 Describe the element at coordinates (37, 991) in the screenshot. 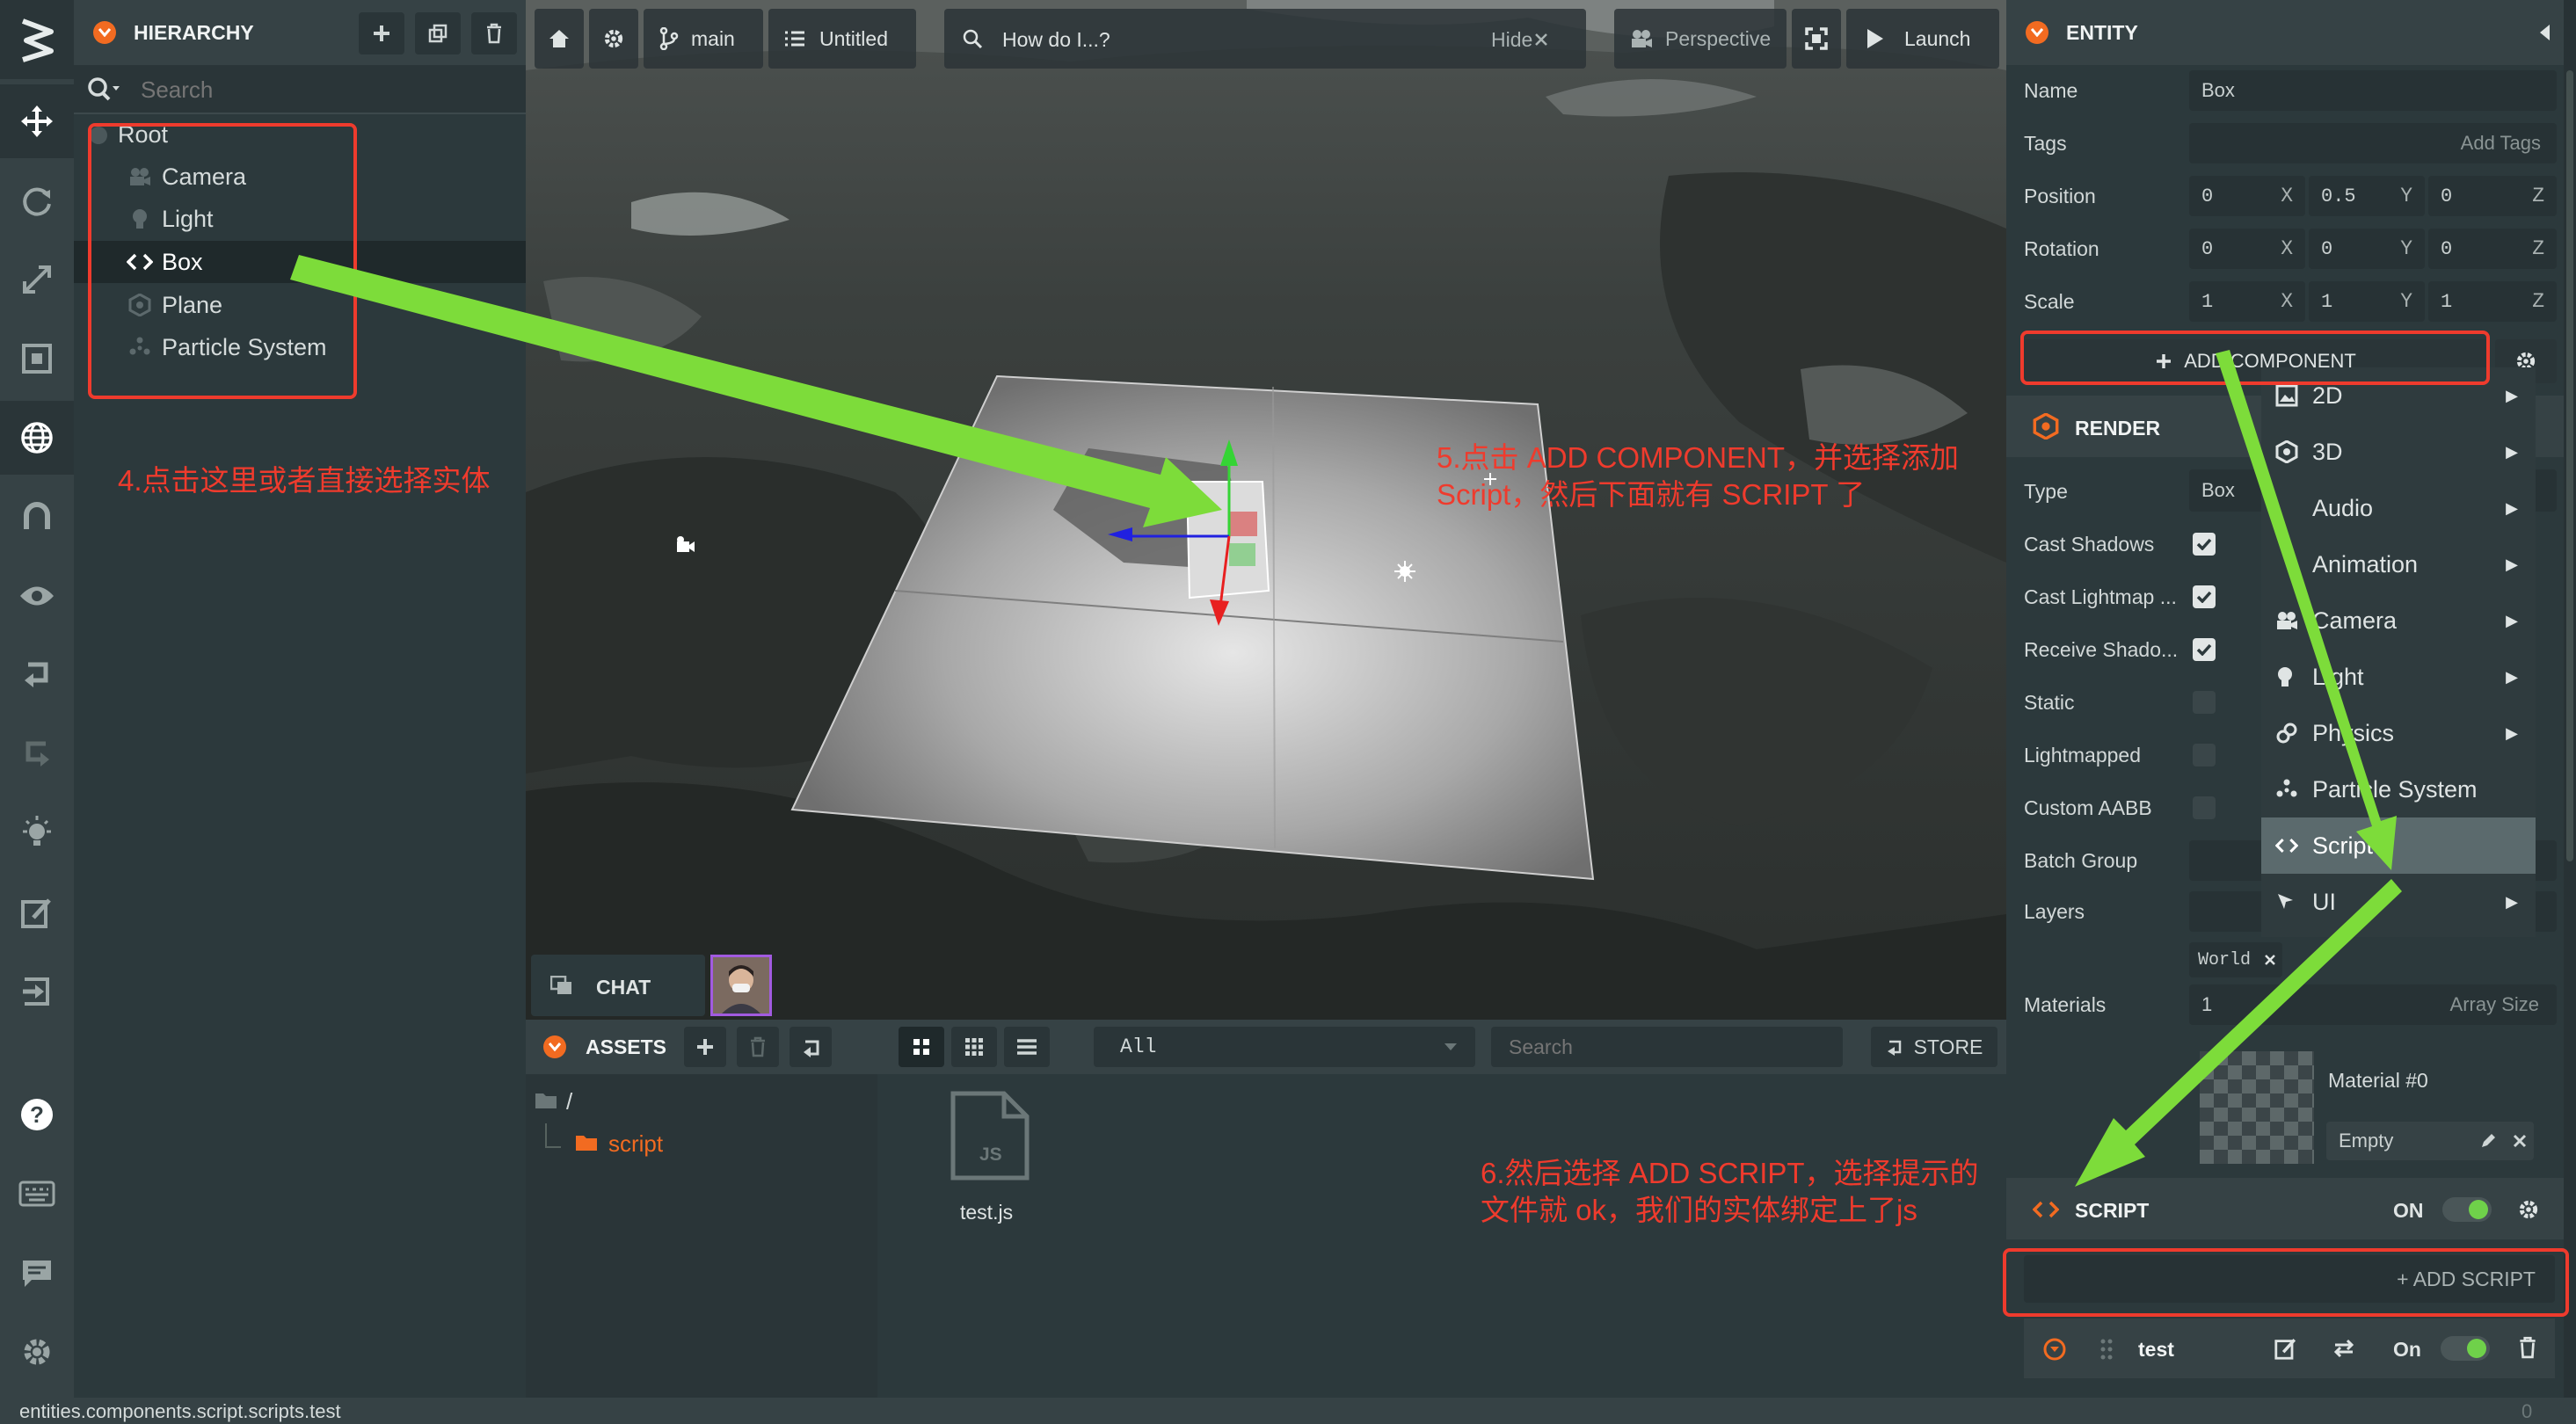

I see `publish-icon` at that location.